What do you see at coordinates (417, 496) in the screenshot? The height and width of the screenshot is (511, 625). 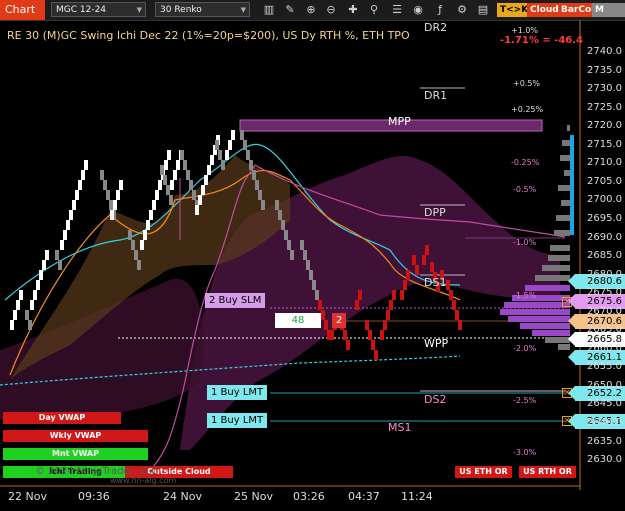 I see `time-tick-label: 11:24` at bounding box center [417, 496].